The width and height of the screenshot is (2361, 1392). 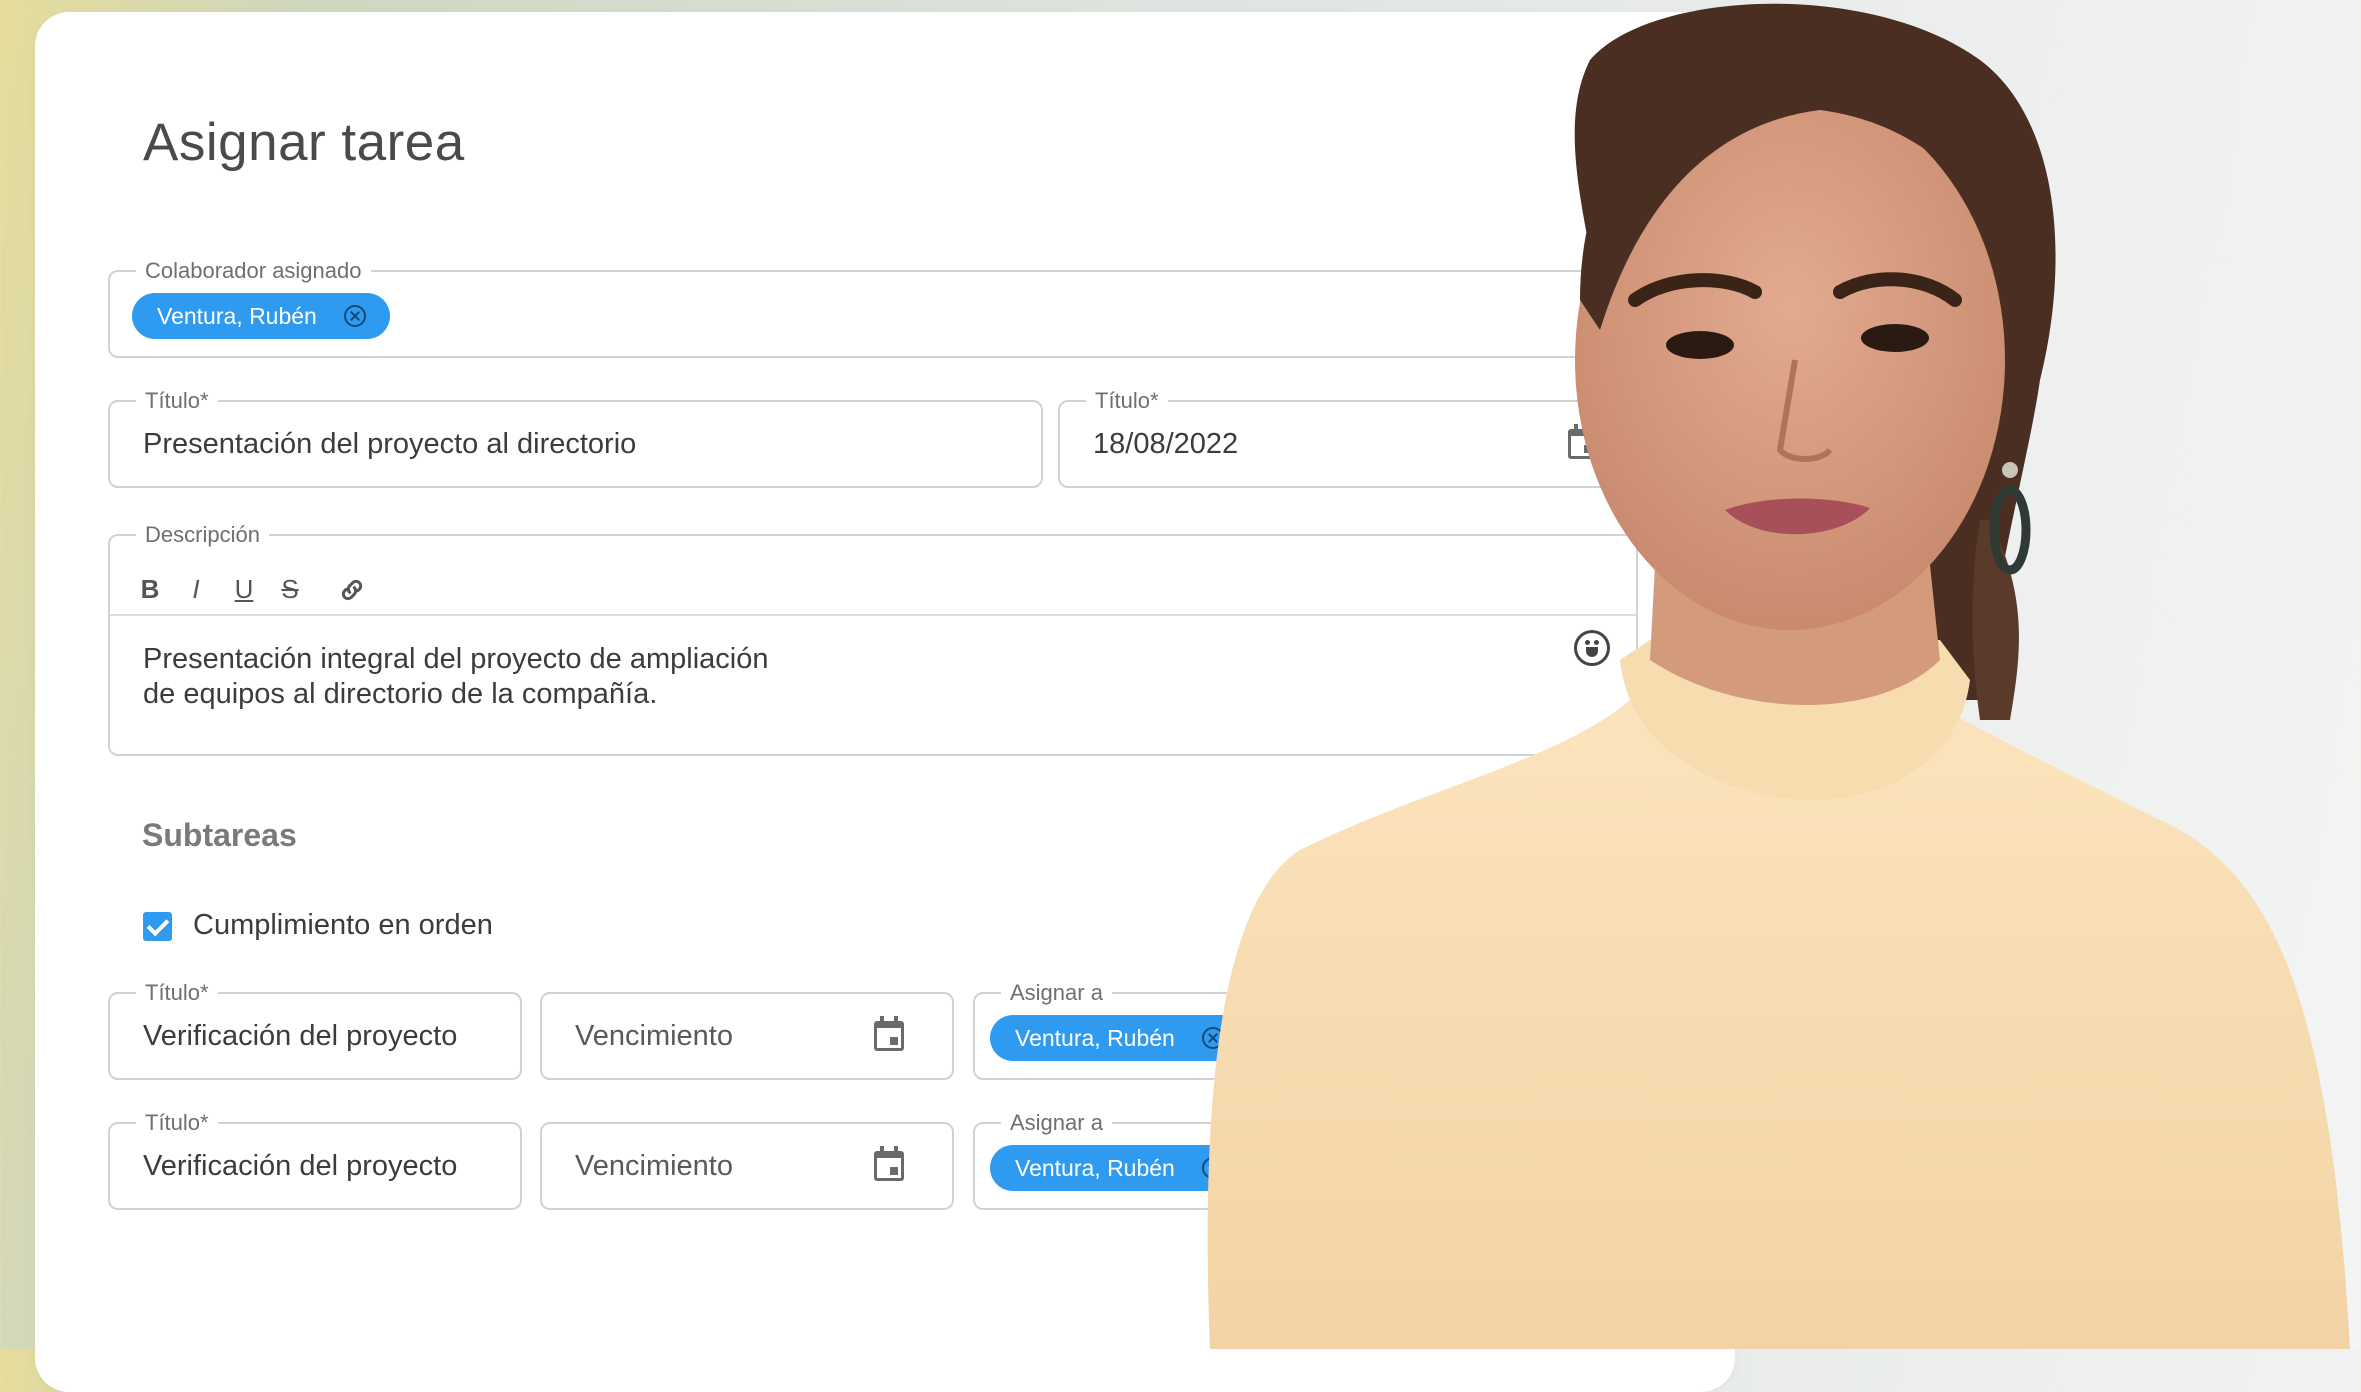 What do you see at coordinates (389, 444) in the screenshot?
I see `title-input: Presentación del proyecto al directorio` at bounding box center [389, 444].